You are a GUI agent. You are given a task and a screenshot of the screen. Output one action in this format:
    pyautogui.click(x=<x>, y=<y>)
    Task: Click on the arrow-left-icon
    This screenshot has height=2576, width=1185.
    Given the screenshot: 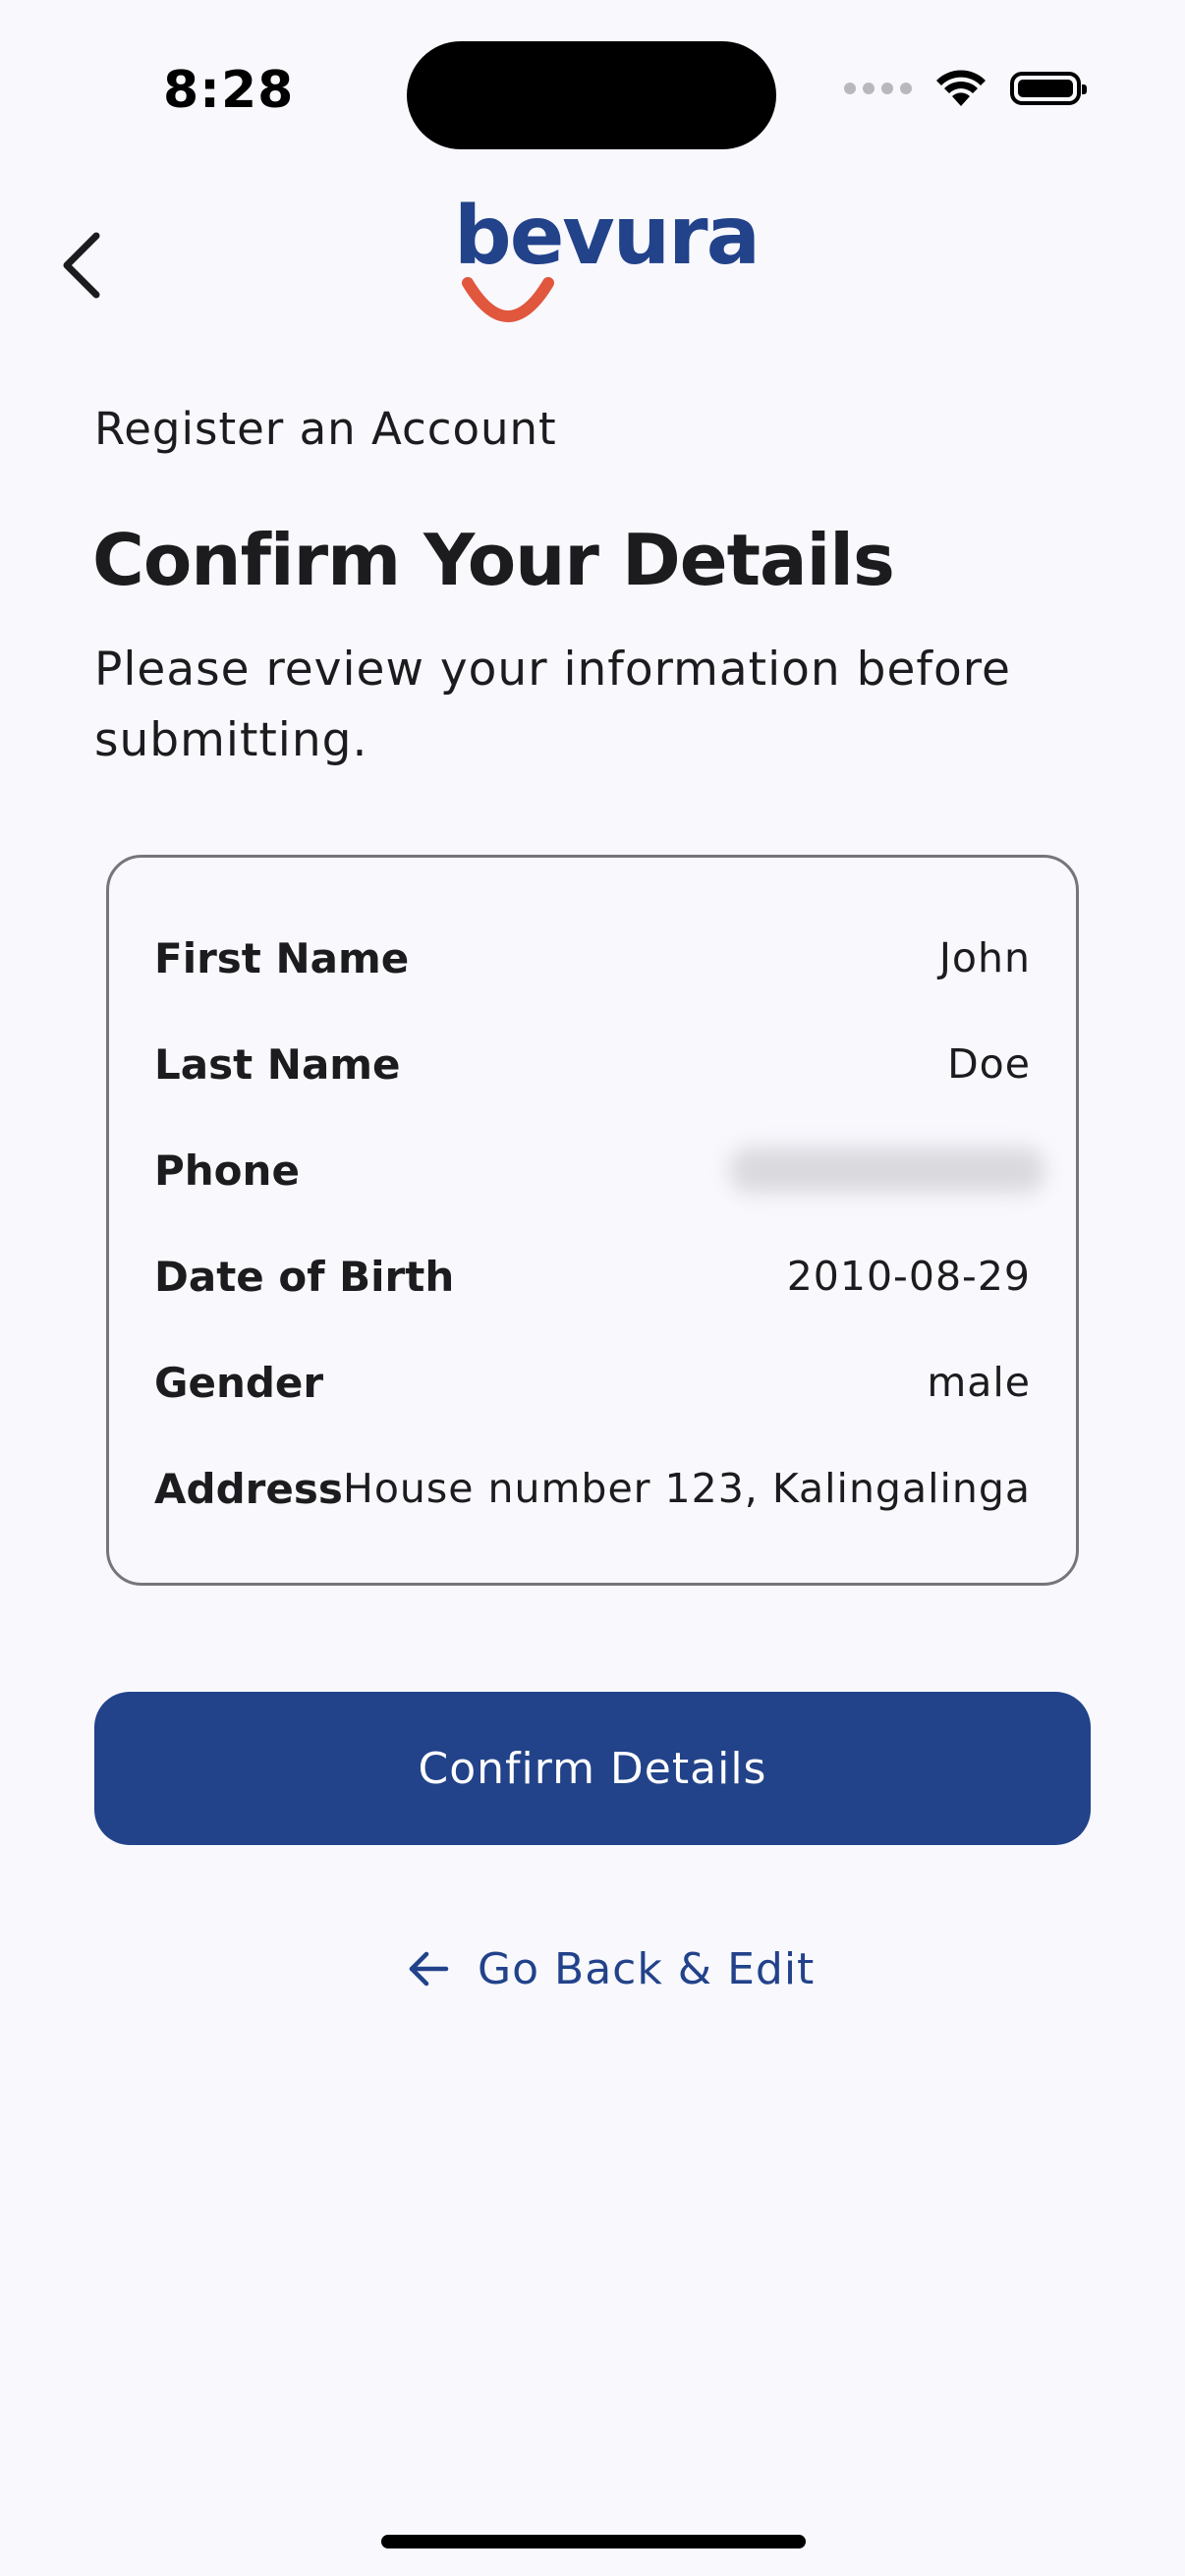 What is the action you would take?
    pyautogui.click(x=429, y=1969)
    